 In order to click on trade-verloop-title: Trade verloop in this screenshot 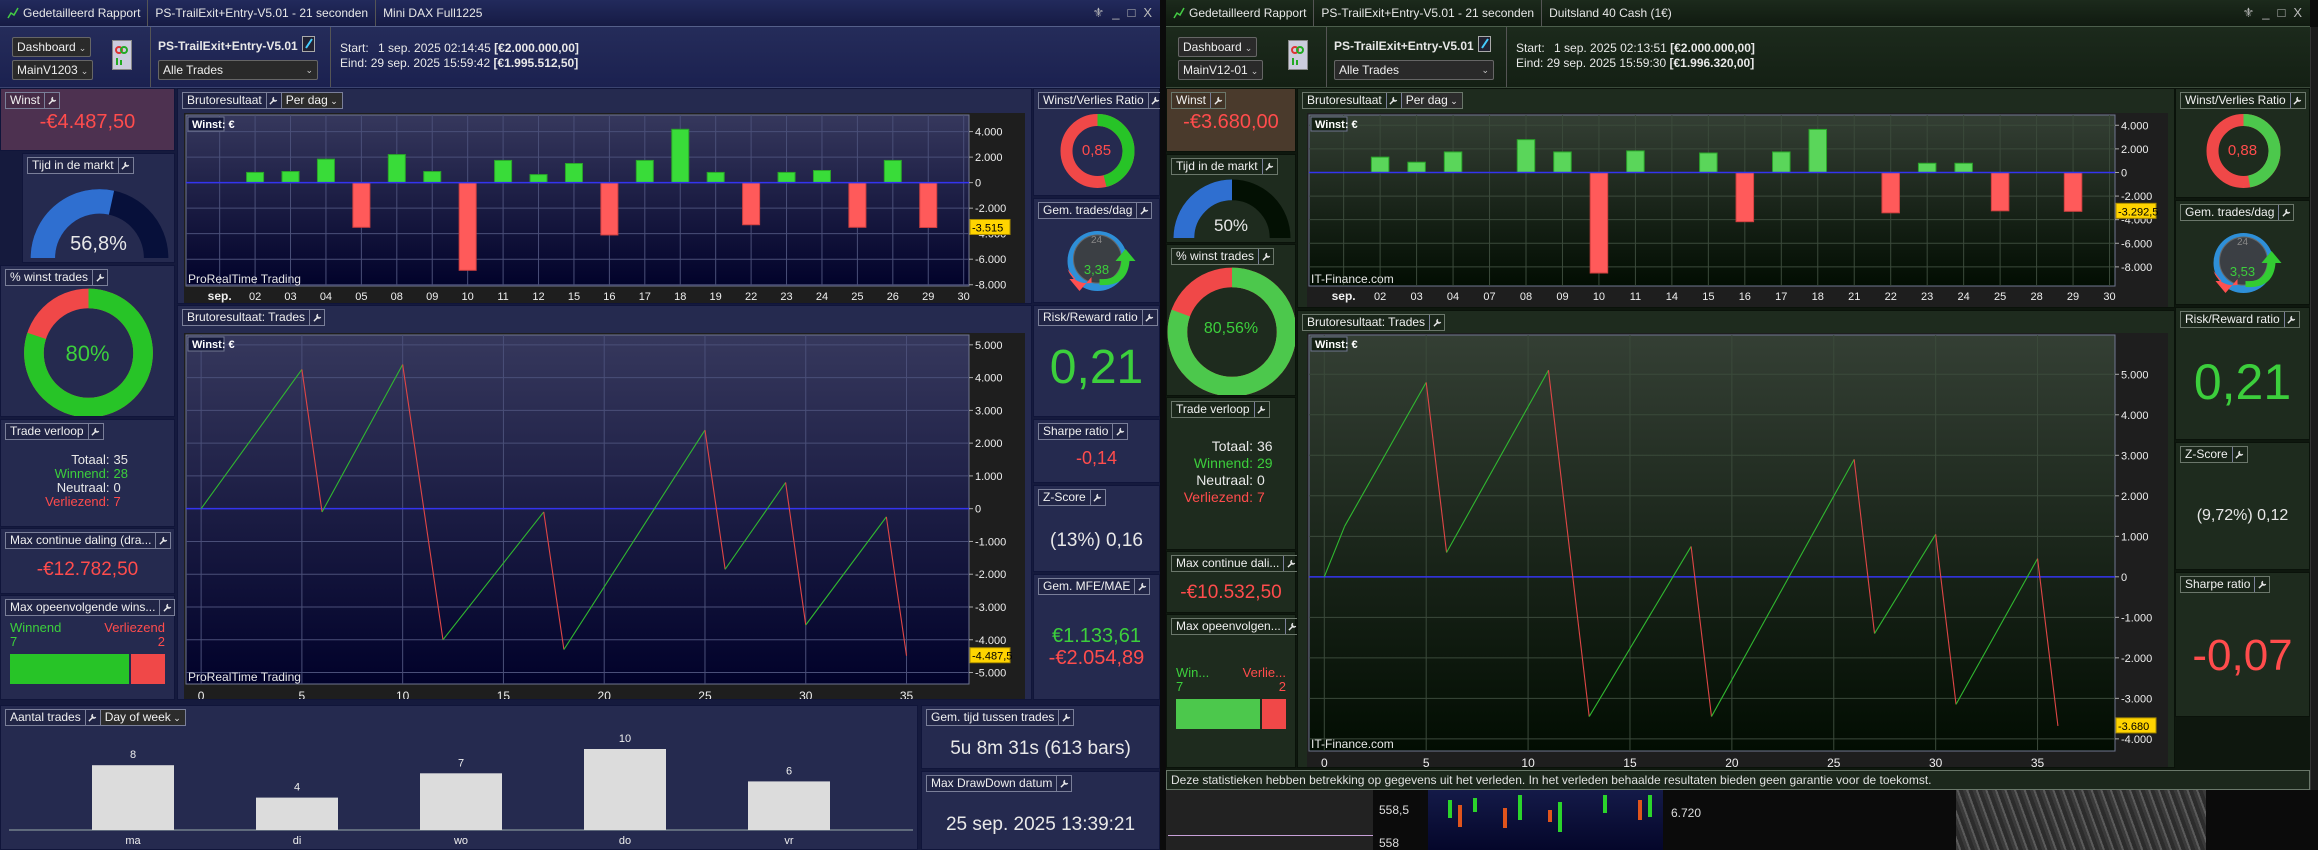, I will do `click(1213, 409)`.